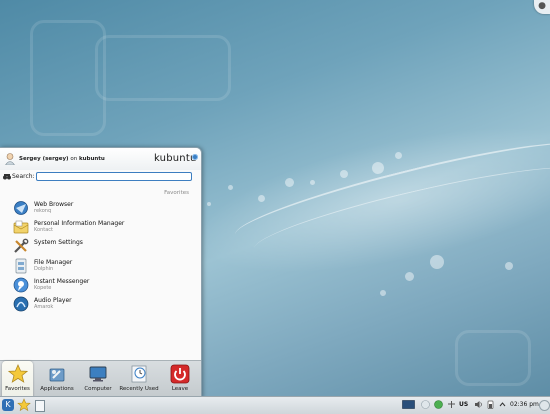 The width and height of the screenshot is (550, 414). I want to click on entry-subtitle: Kopete, so click(43, 288).